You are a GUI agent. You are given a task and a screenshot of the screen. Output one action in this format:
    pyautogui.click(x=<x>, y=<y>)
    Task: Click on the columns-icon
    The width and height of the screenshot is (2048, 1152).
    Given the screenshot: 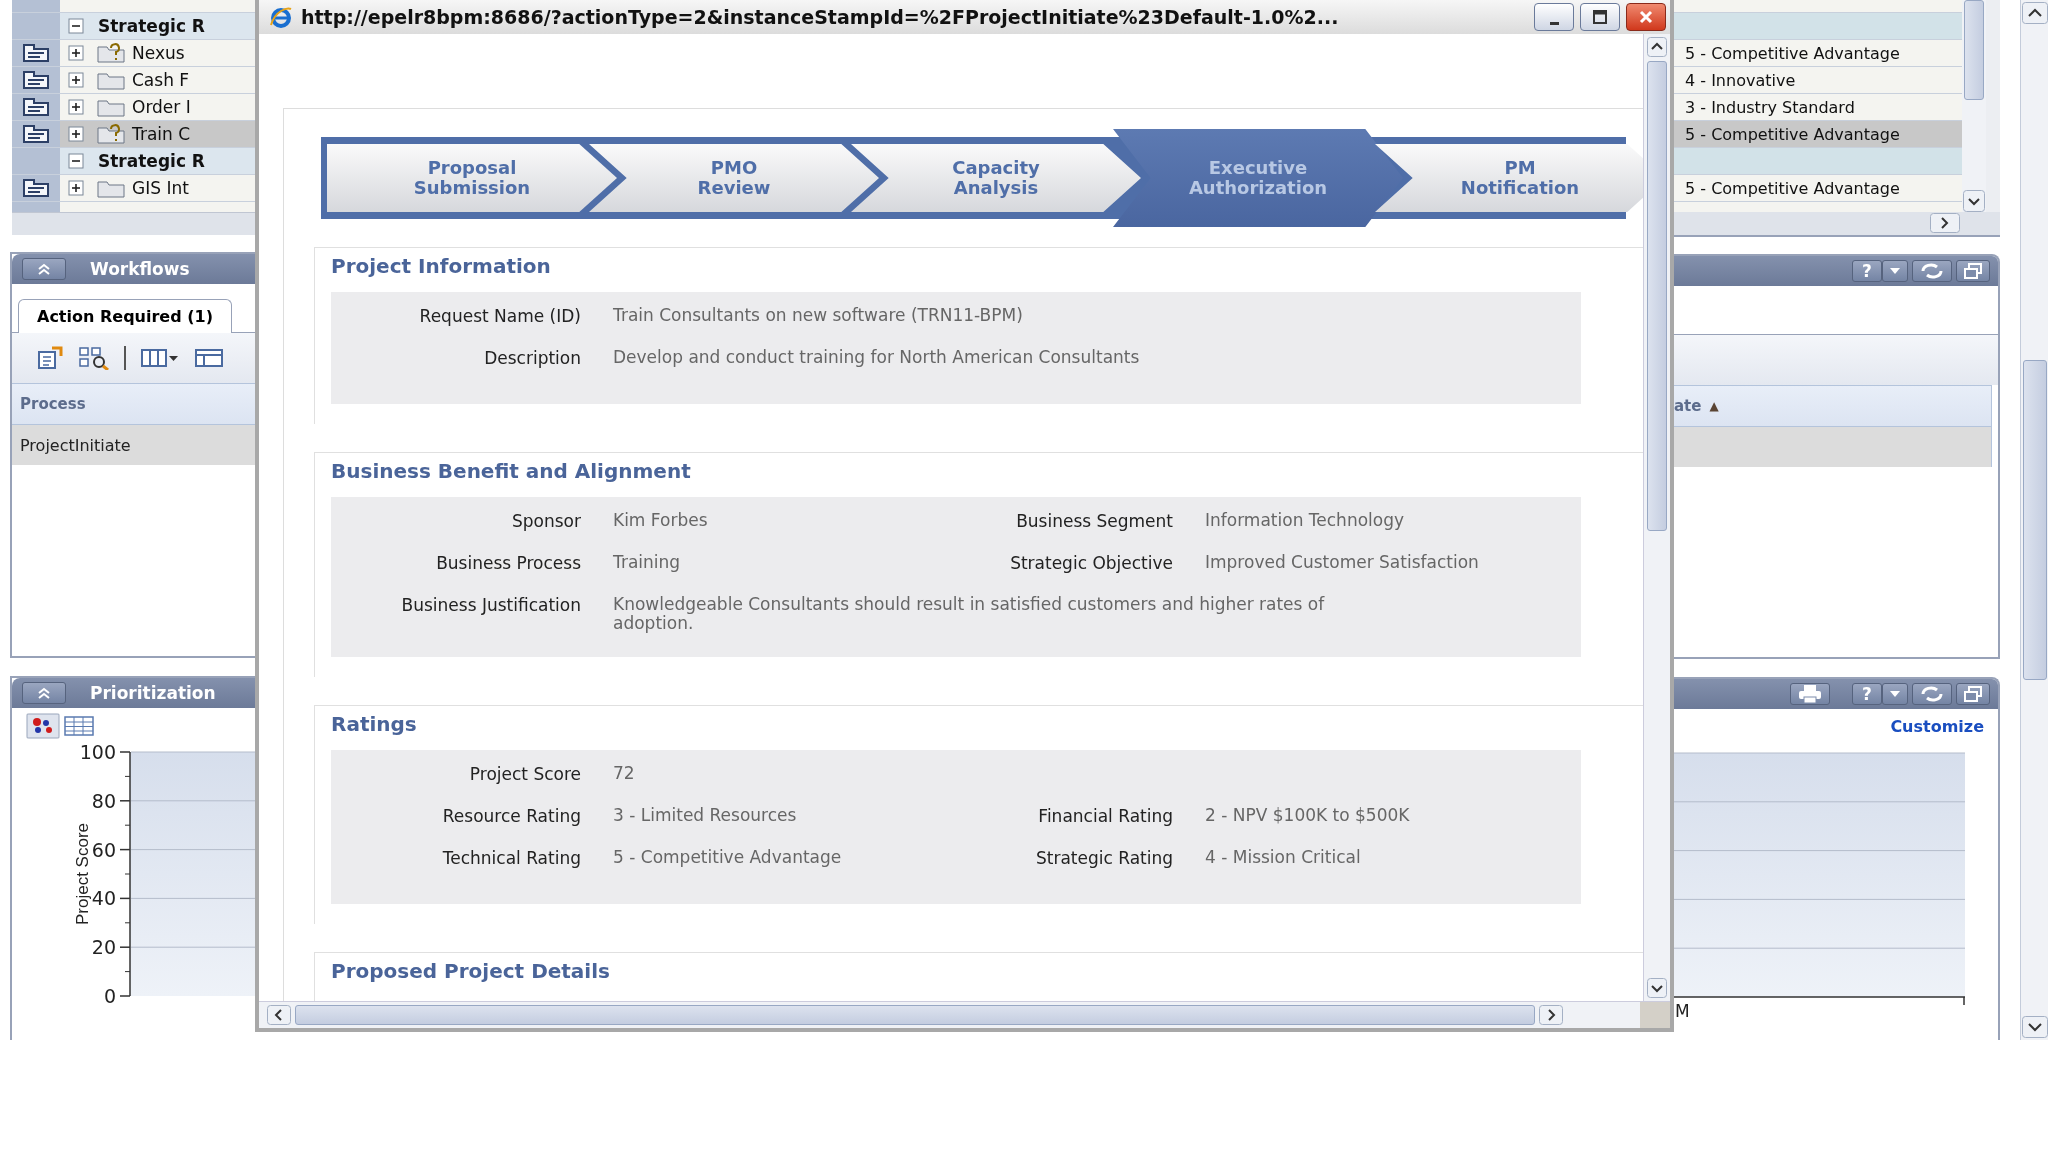 What is the action you would take?
    pyautogui.click(x=160, y=358)
    